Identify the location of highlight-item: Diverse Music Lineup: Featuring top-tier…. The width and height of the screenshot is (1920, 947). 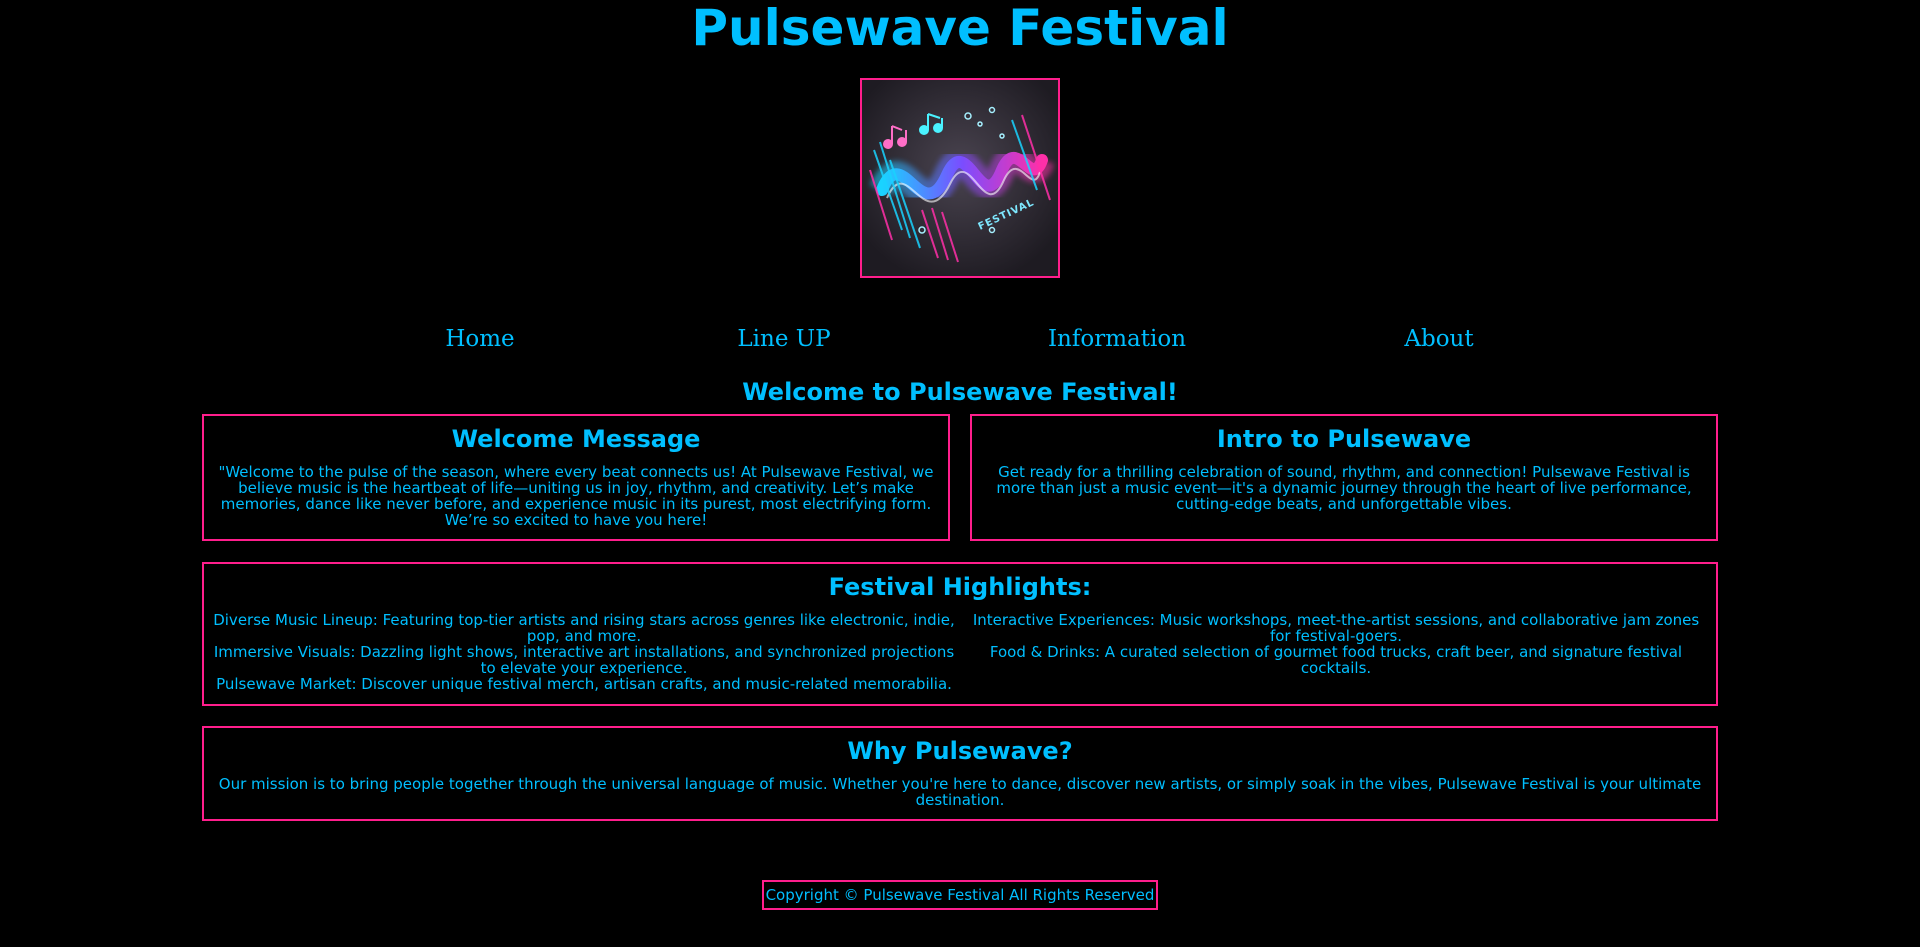
(584, 628).